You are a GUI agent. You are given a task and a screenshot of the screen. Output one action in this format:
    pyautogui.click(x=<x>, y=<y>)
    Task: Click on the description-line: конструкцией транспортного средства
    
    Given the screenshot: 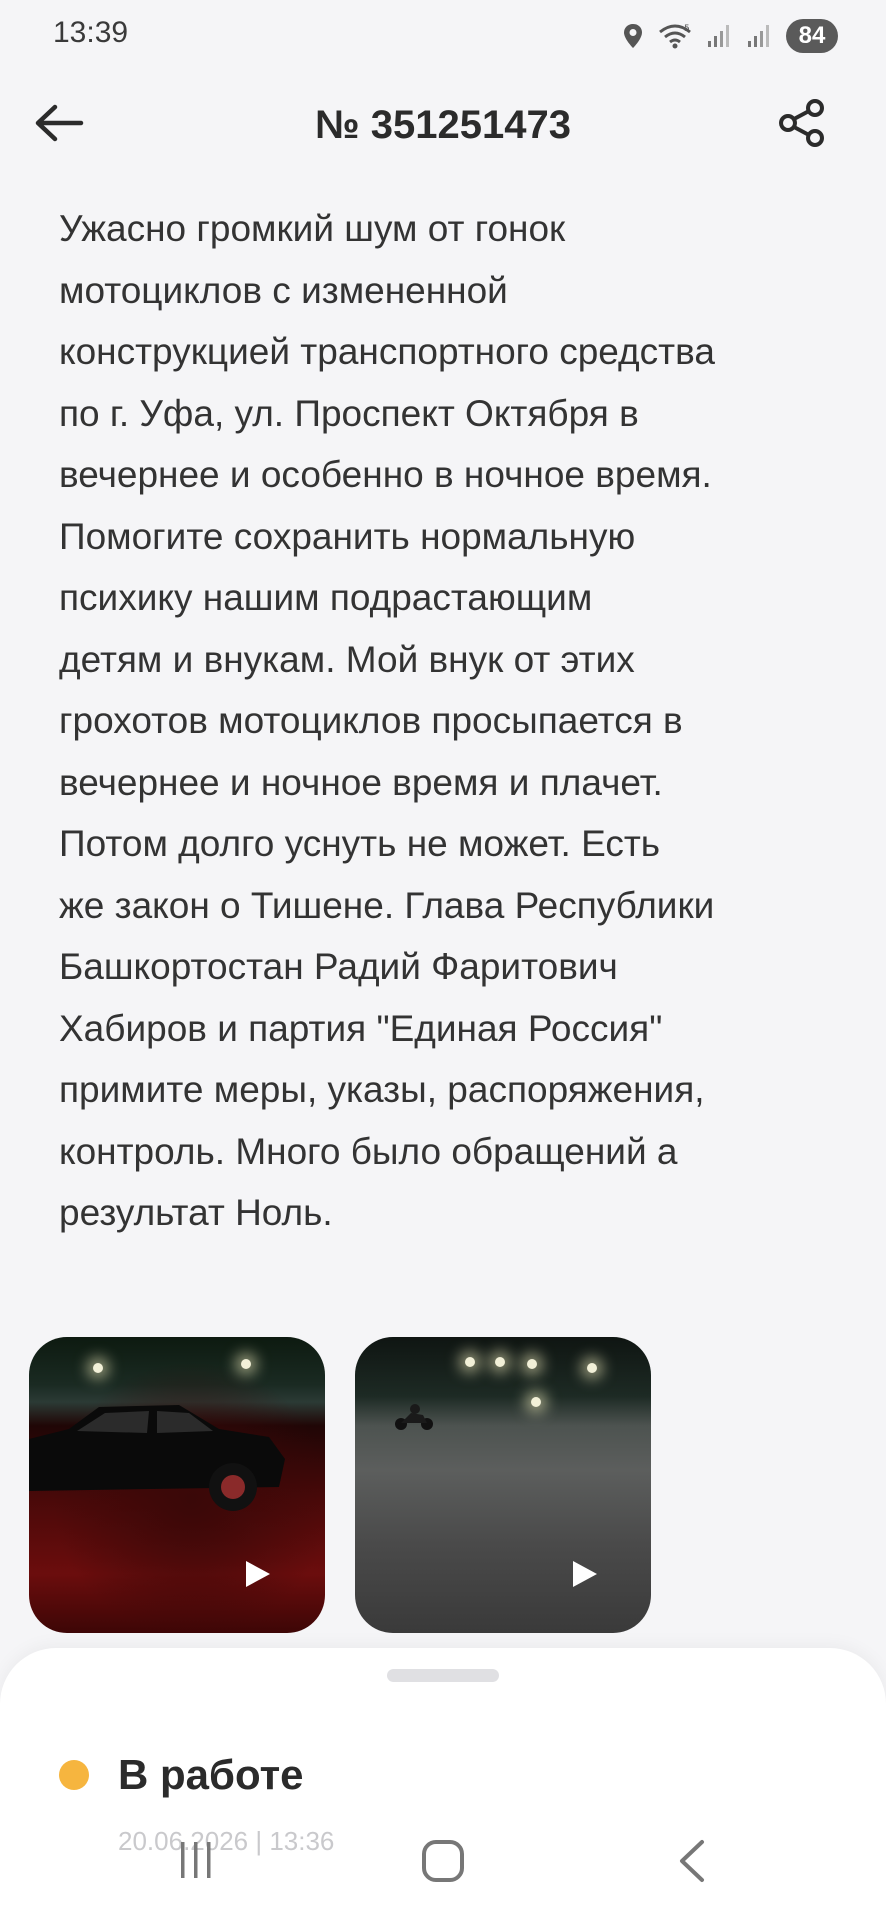 What is the action you would take?
    pyautogui.click(x=387, y=351)
    